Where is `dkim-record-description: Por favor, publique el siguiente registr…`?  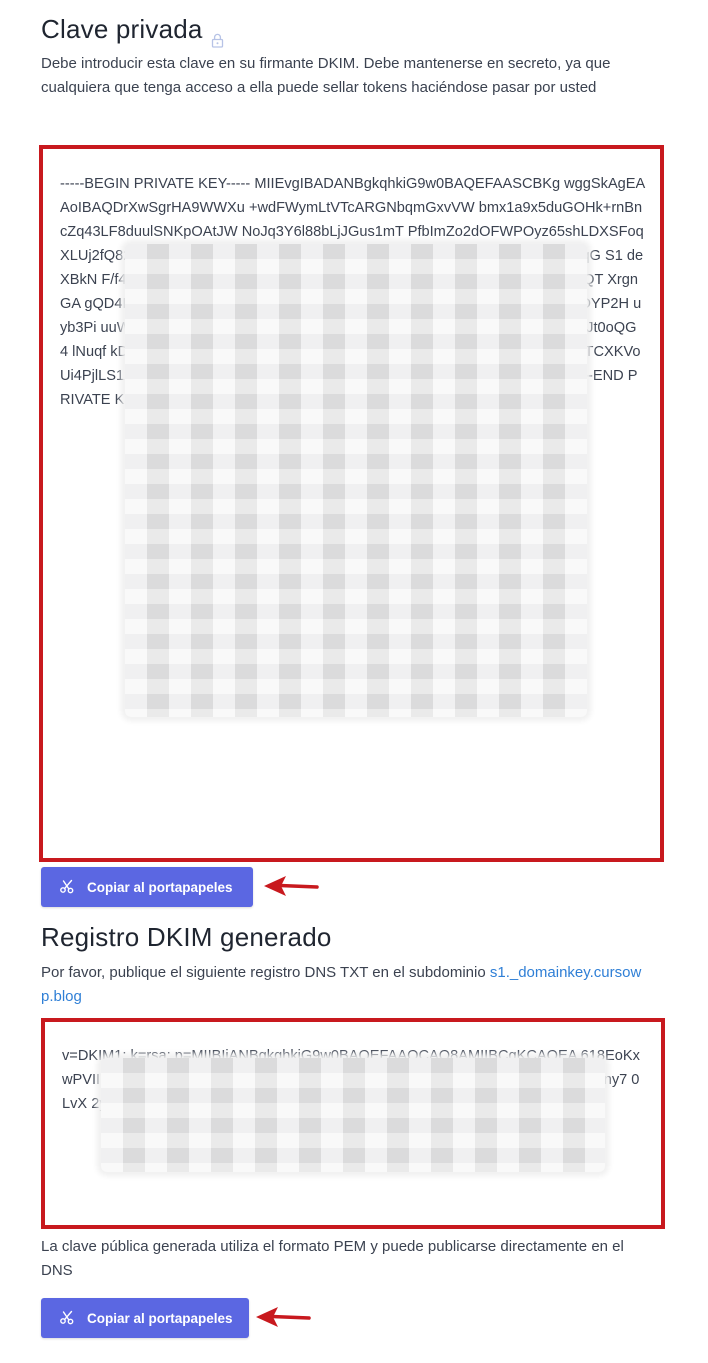
dkim-record-description: Por favor, publique el siguiente registr… is located at coordinates (347, 985).